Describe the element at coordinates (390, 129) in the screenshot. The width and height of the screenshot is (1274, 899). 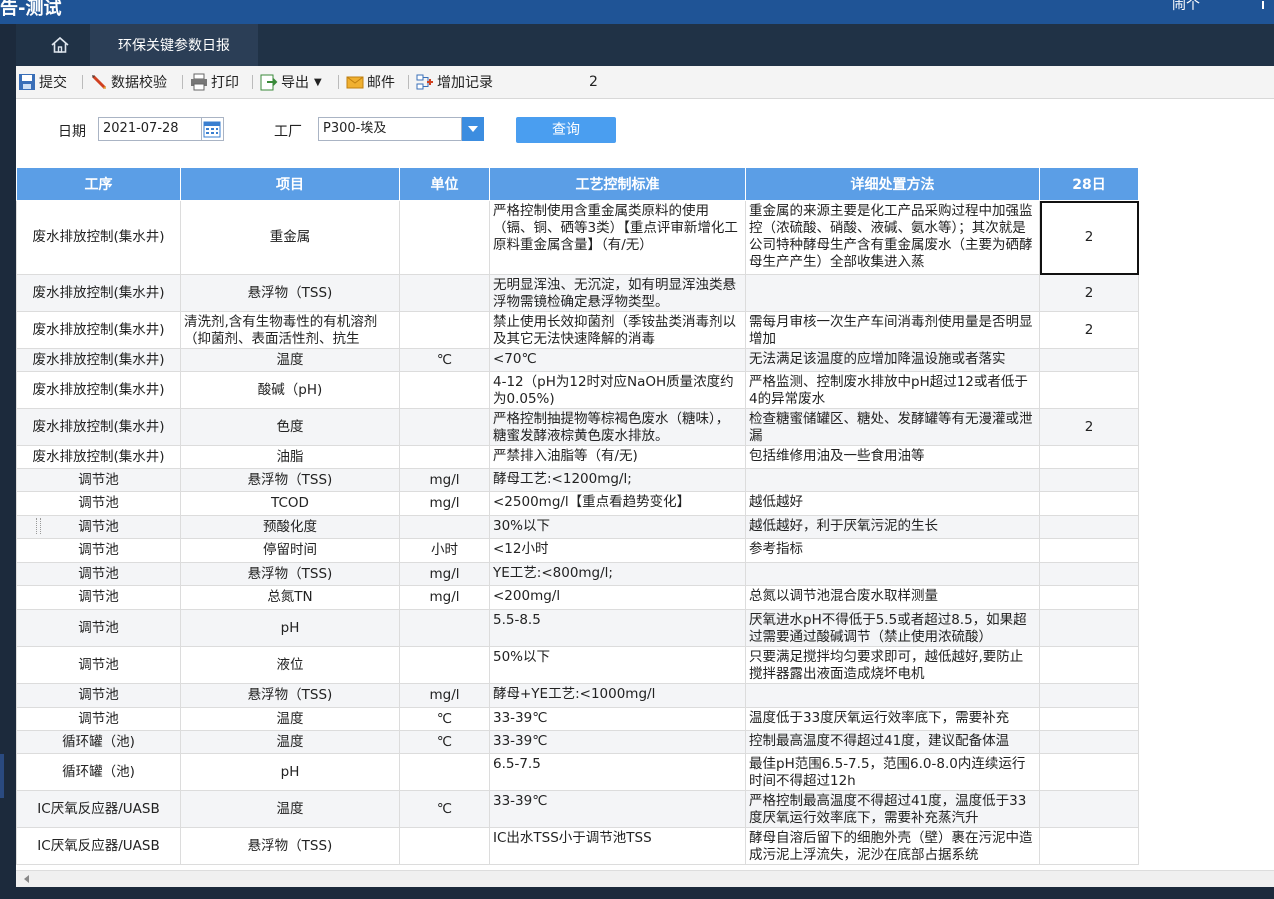
I see `plant-select: P300-埃及` at that location.